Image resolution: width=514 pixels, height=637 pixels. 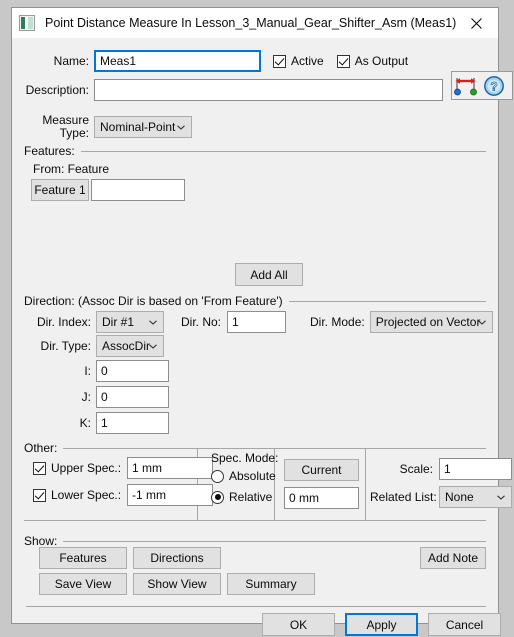 What do you see at coordinates (252, 476) in the screenshot?
I see `absolute-label: Absolute` at bounding box center [252, 476].